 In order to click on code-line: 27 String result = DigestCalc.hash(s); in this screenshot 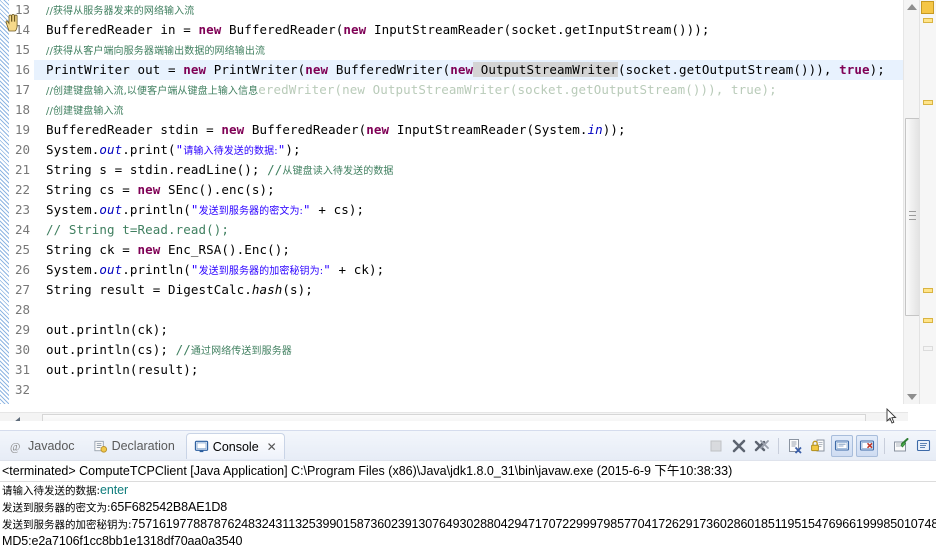, I will do `click(454, 290)`.